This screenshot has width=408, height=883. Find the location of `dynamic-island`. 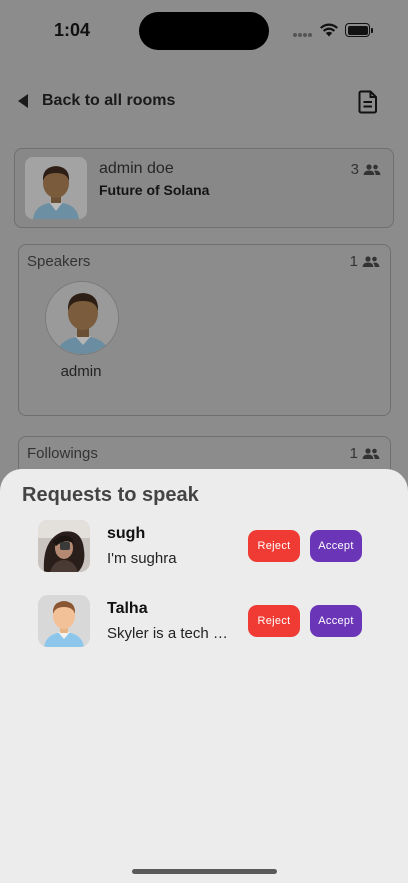

dynamic-island is located at coordinates (204, 31).